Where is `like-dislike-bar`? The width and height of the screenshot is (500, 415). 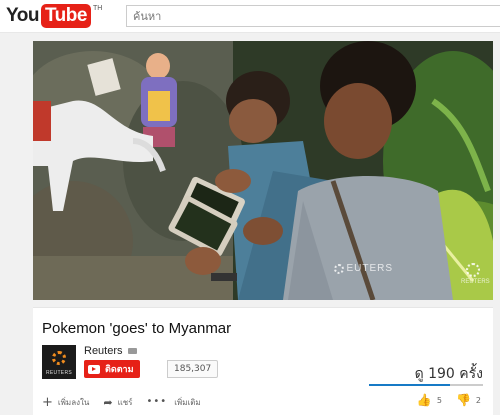
like-dislike-bar is located at coordinates (426, 385).